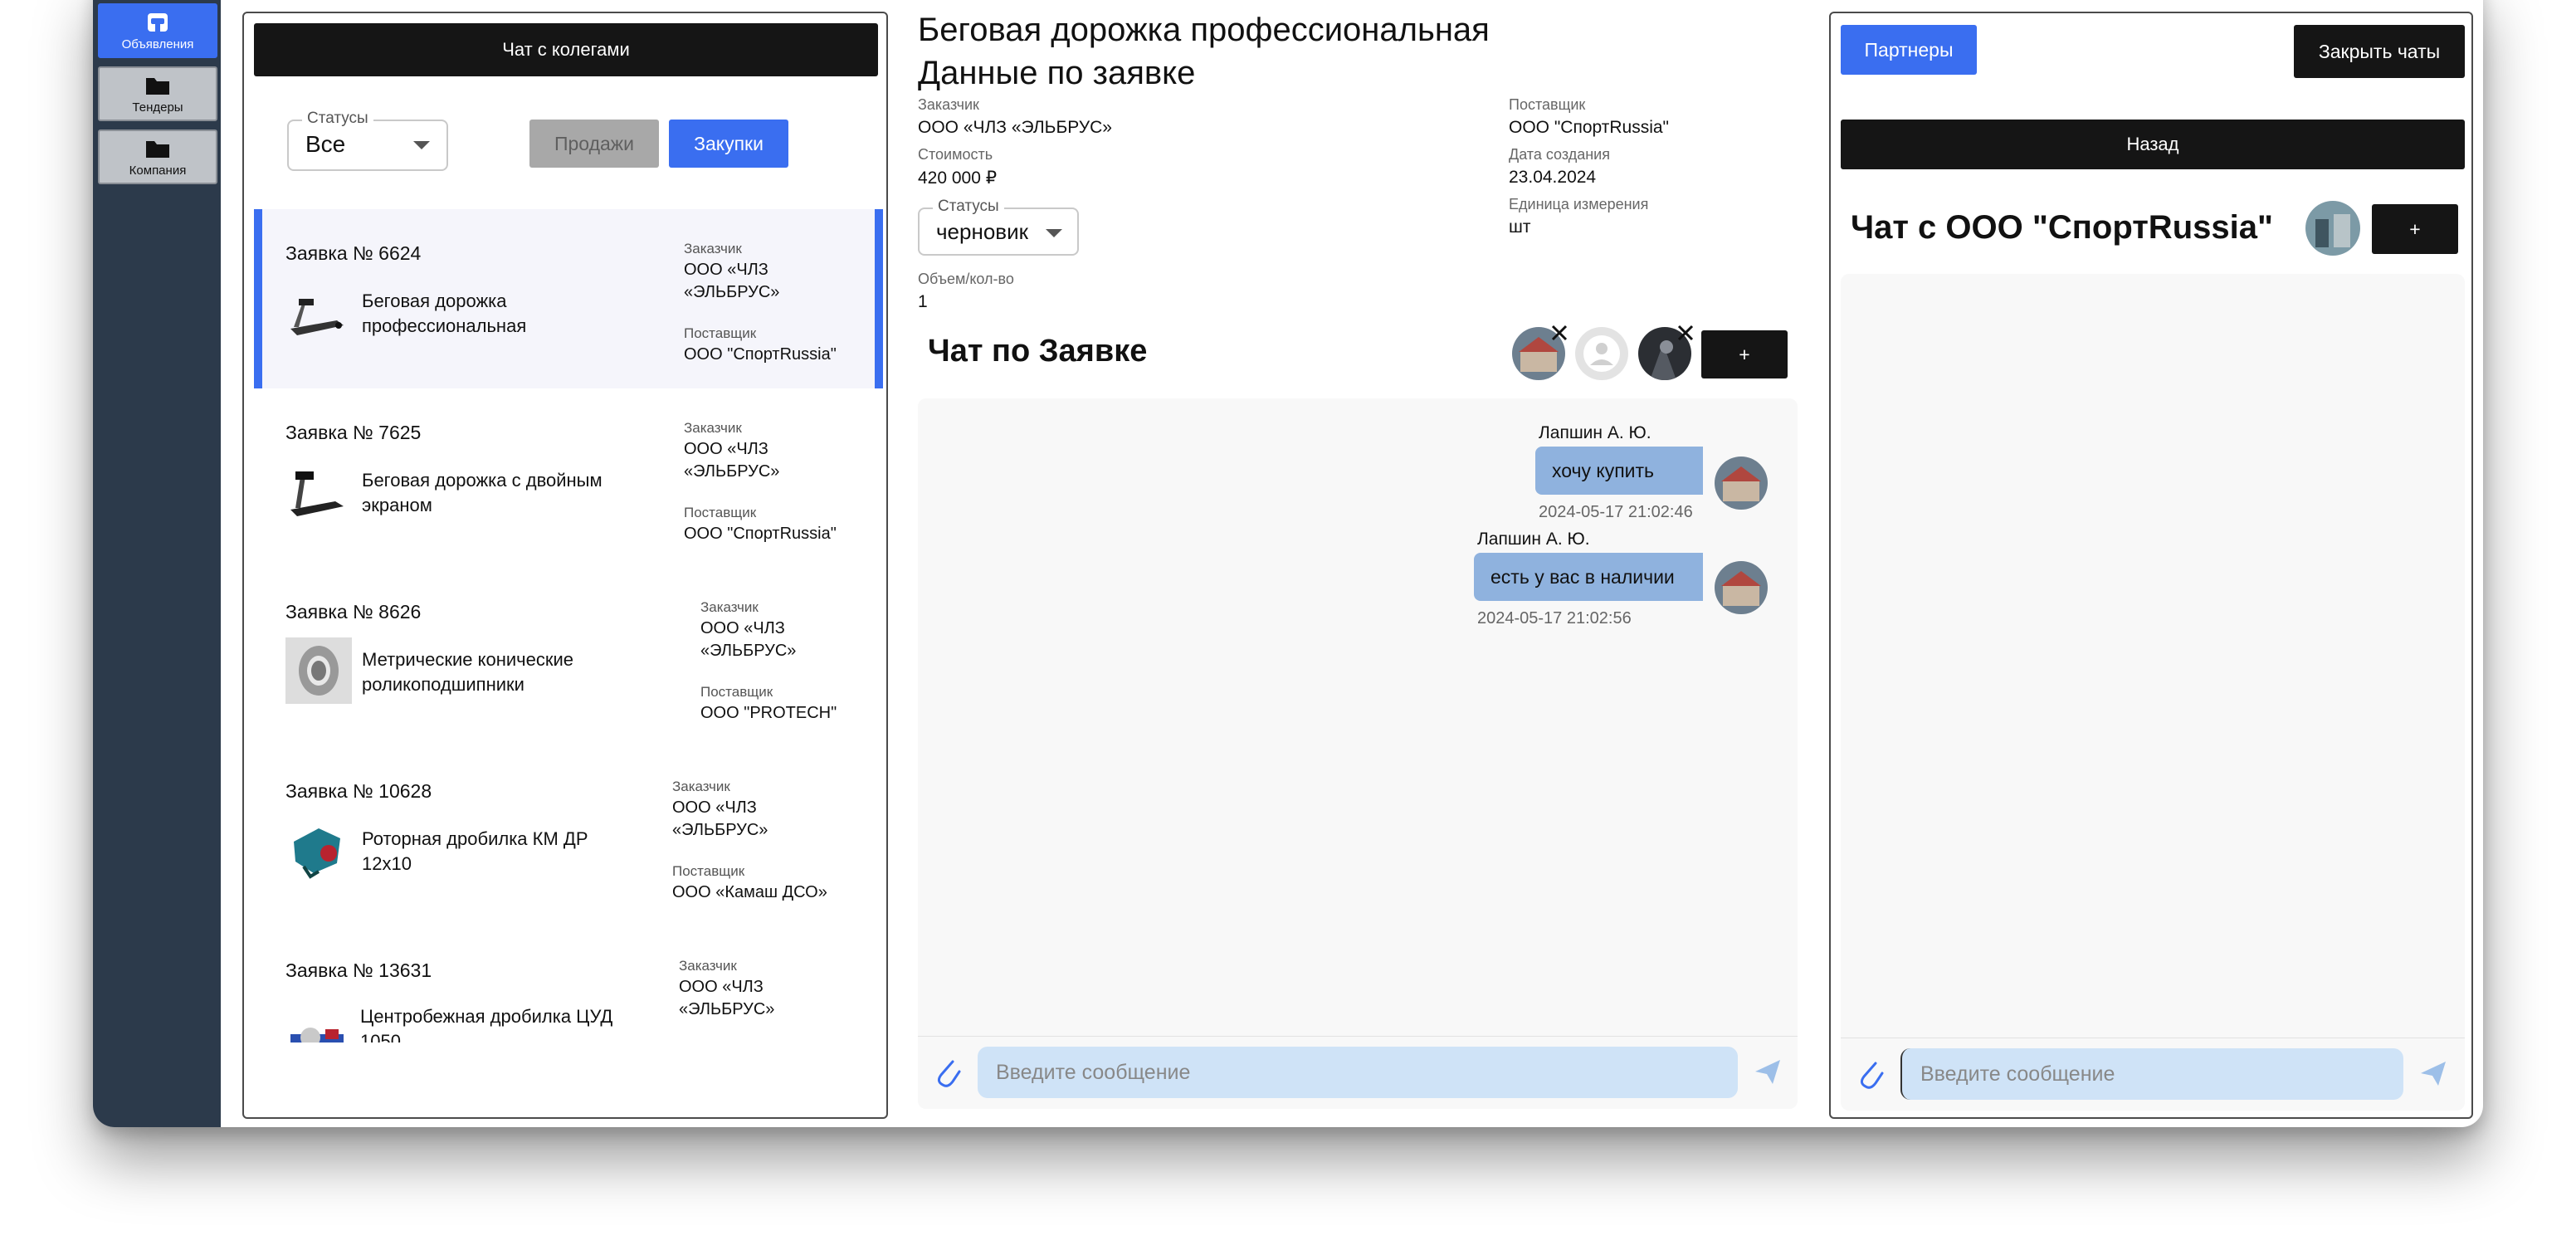  I want to click on unit-label: Единица измерения, so click(1579, 204).